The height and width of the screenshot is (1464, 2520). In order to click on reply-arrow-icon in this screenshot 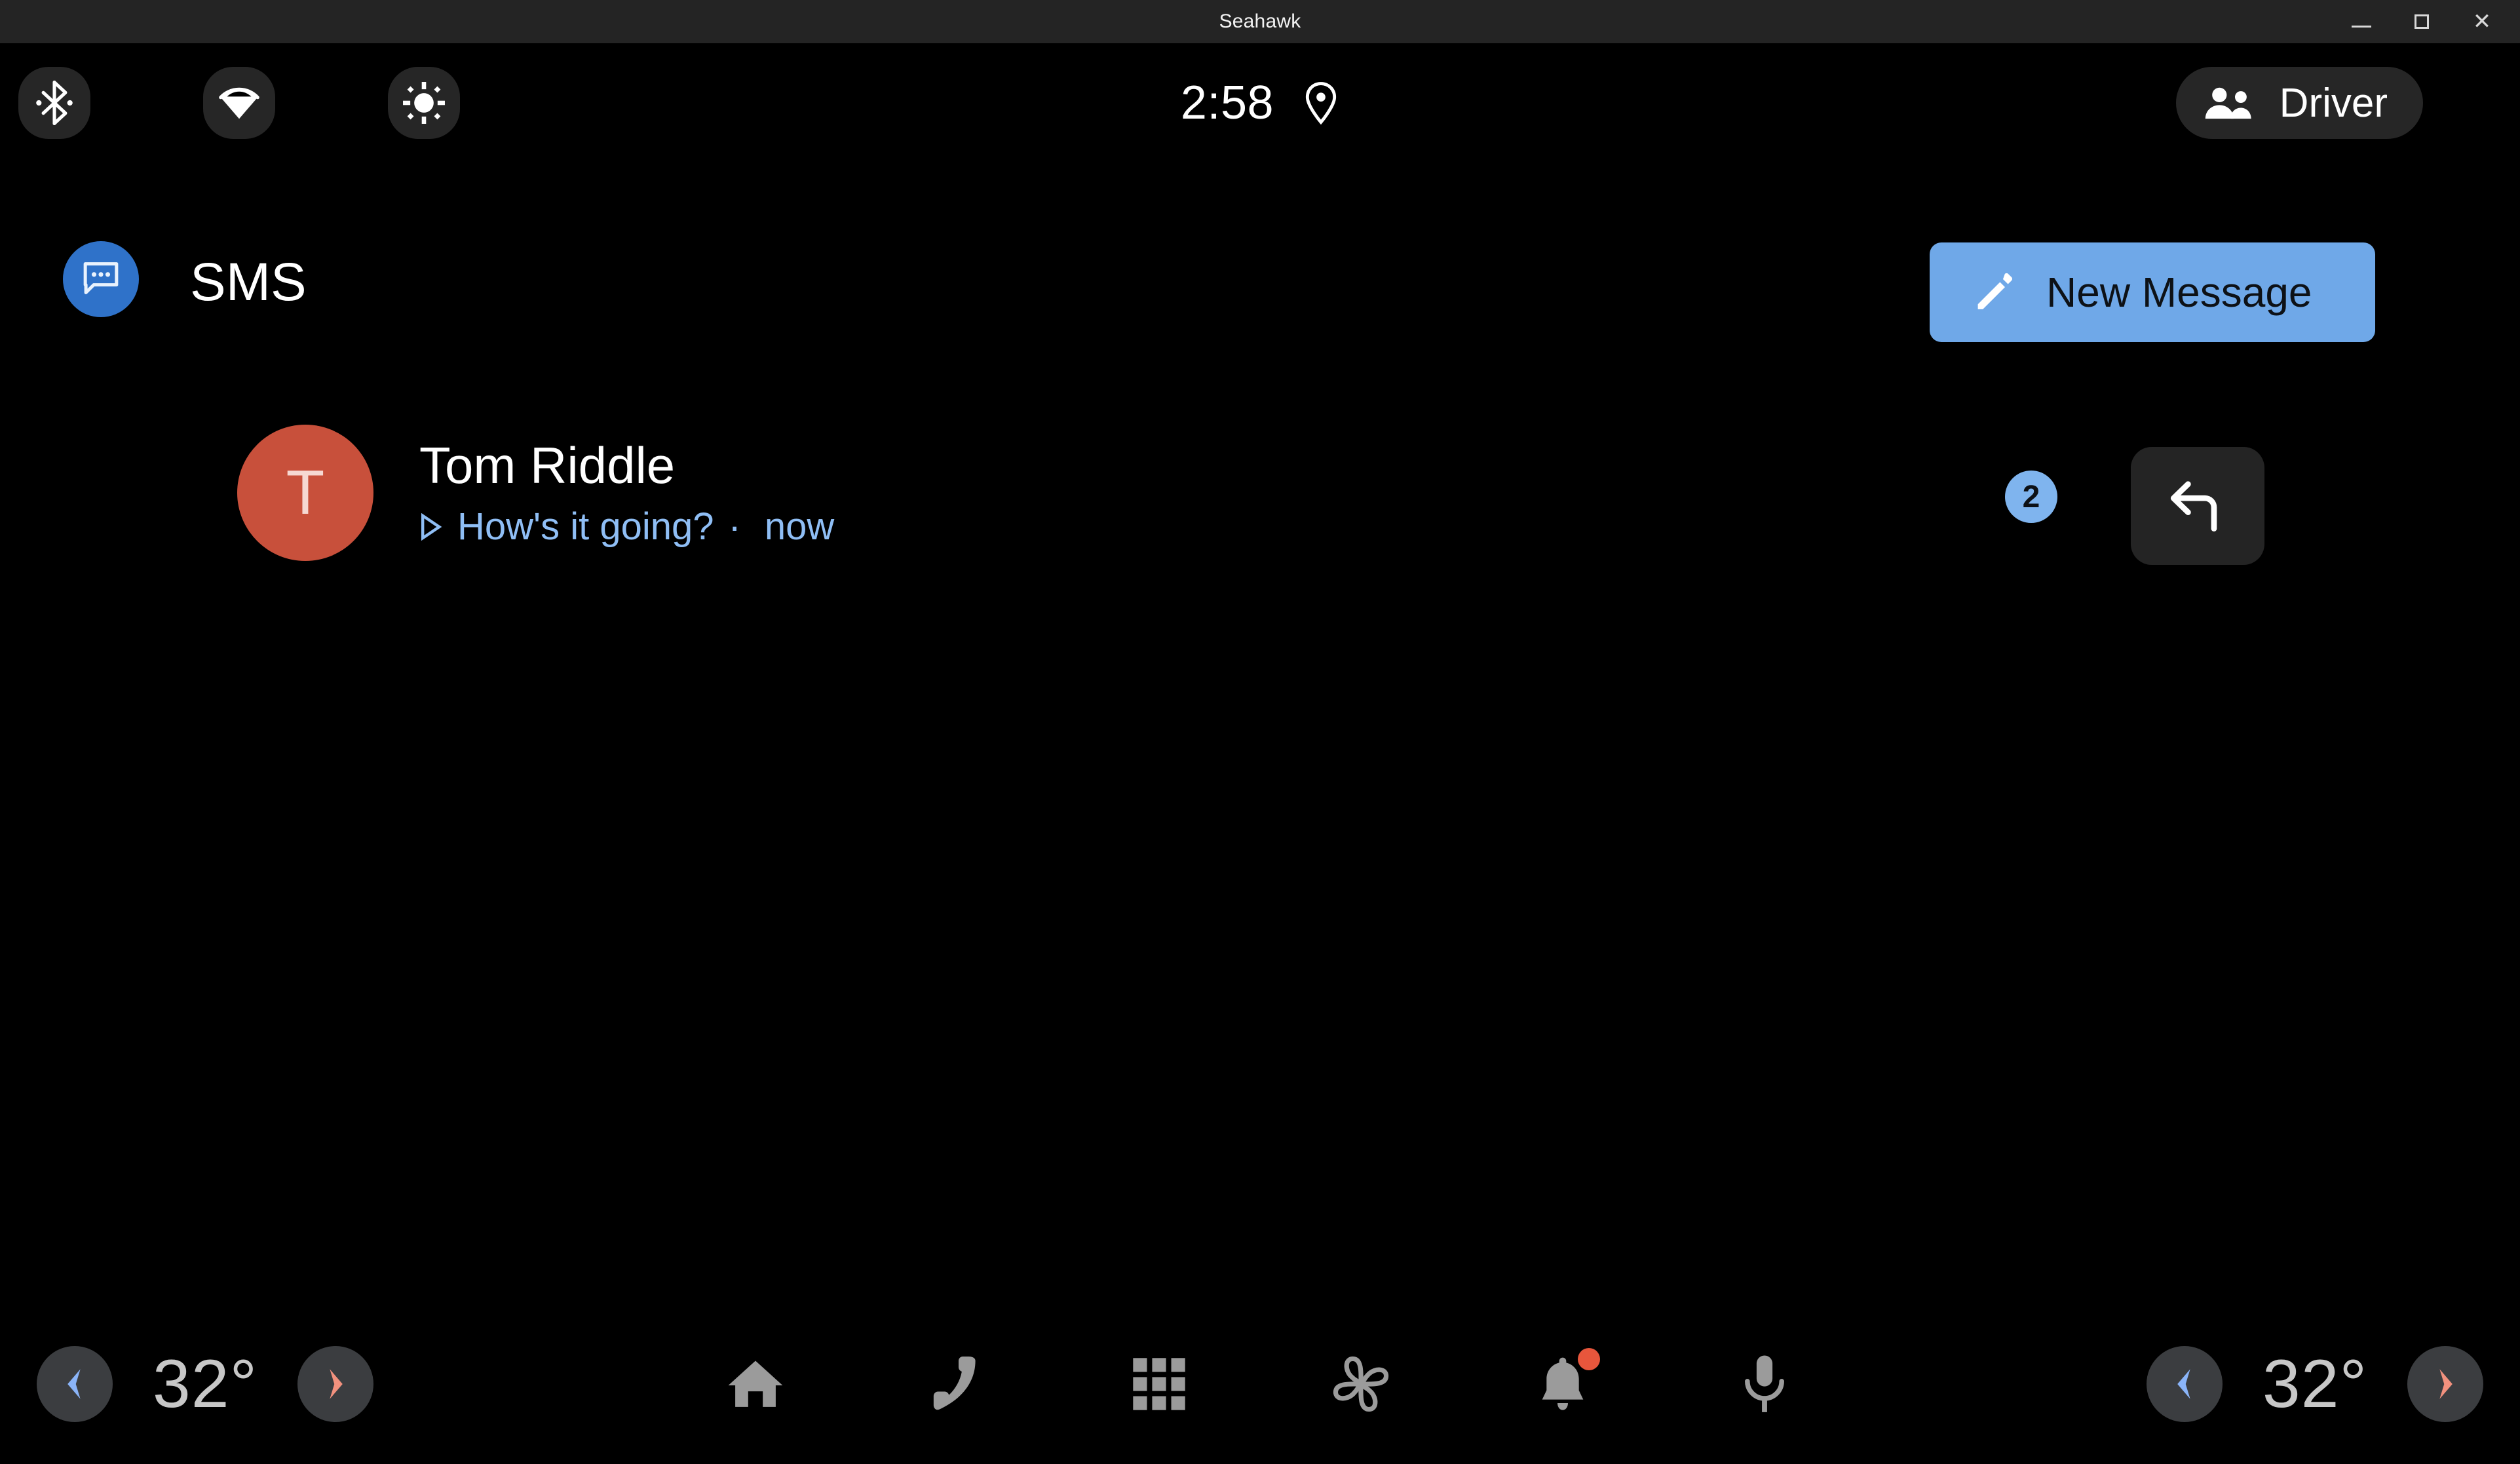, I will do `click(2198, 506)`.